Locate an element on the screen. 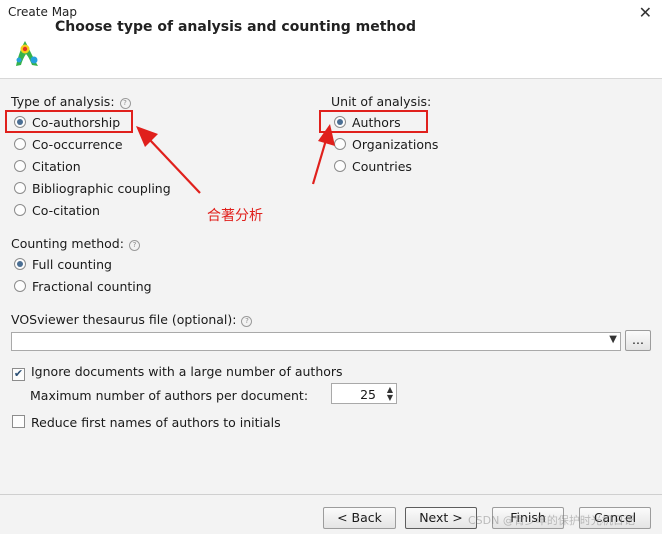 This screenshot has height=534, width=662. counting-method-group: Counting method:? is located at coordinates (75, 243).